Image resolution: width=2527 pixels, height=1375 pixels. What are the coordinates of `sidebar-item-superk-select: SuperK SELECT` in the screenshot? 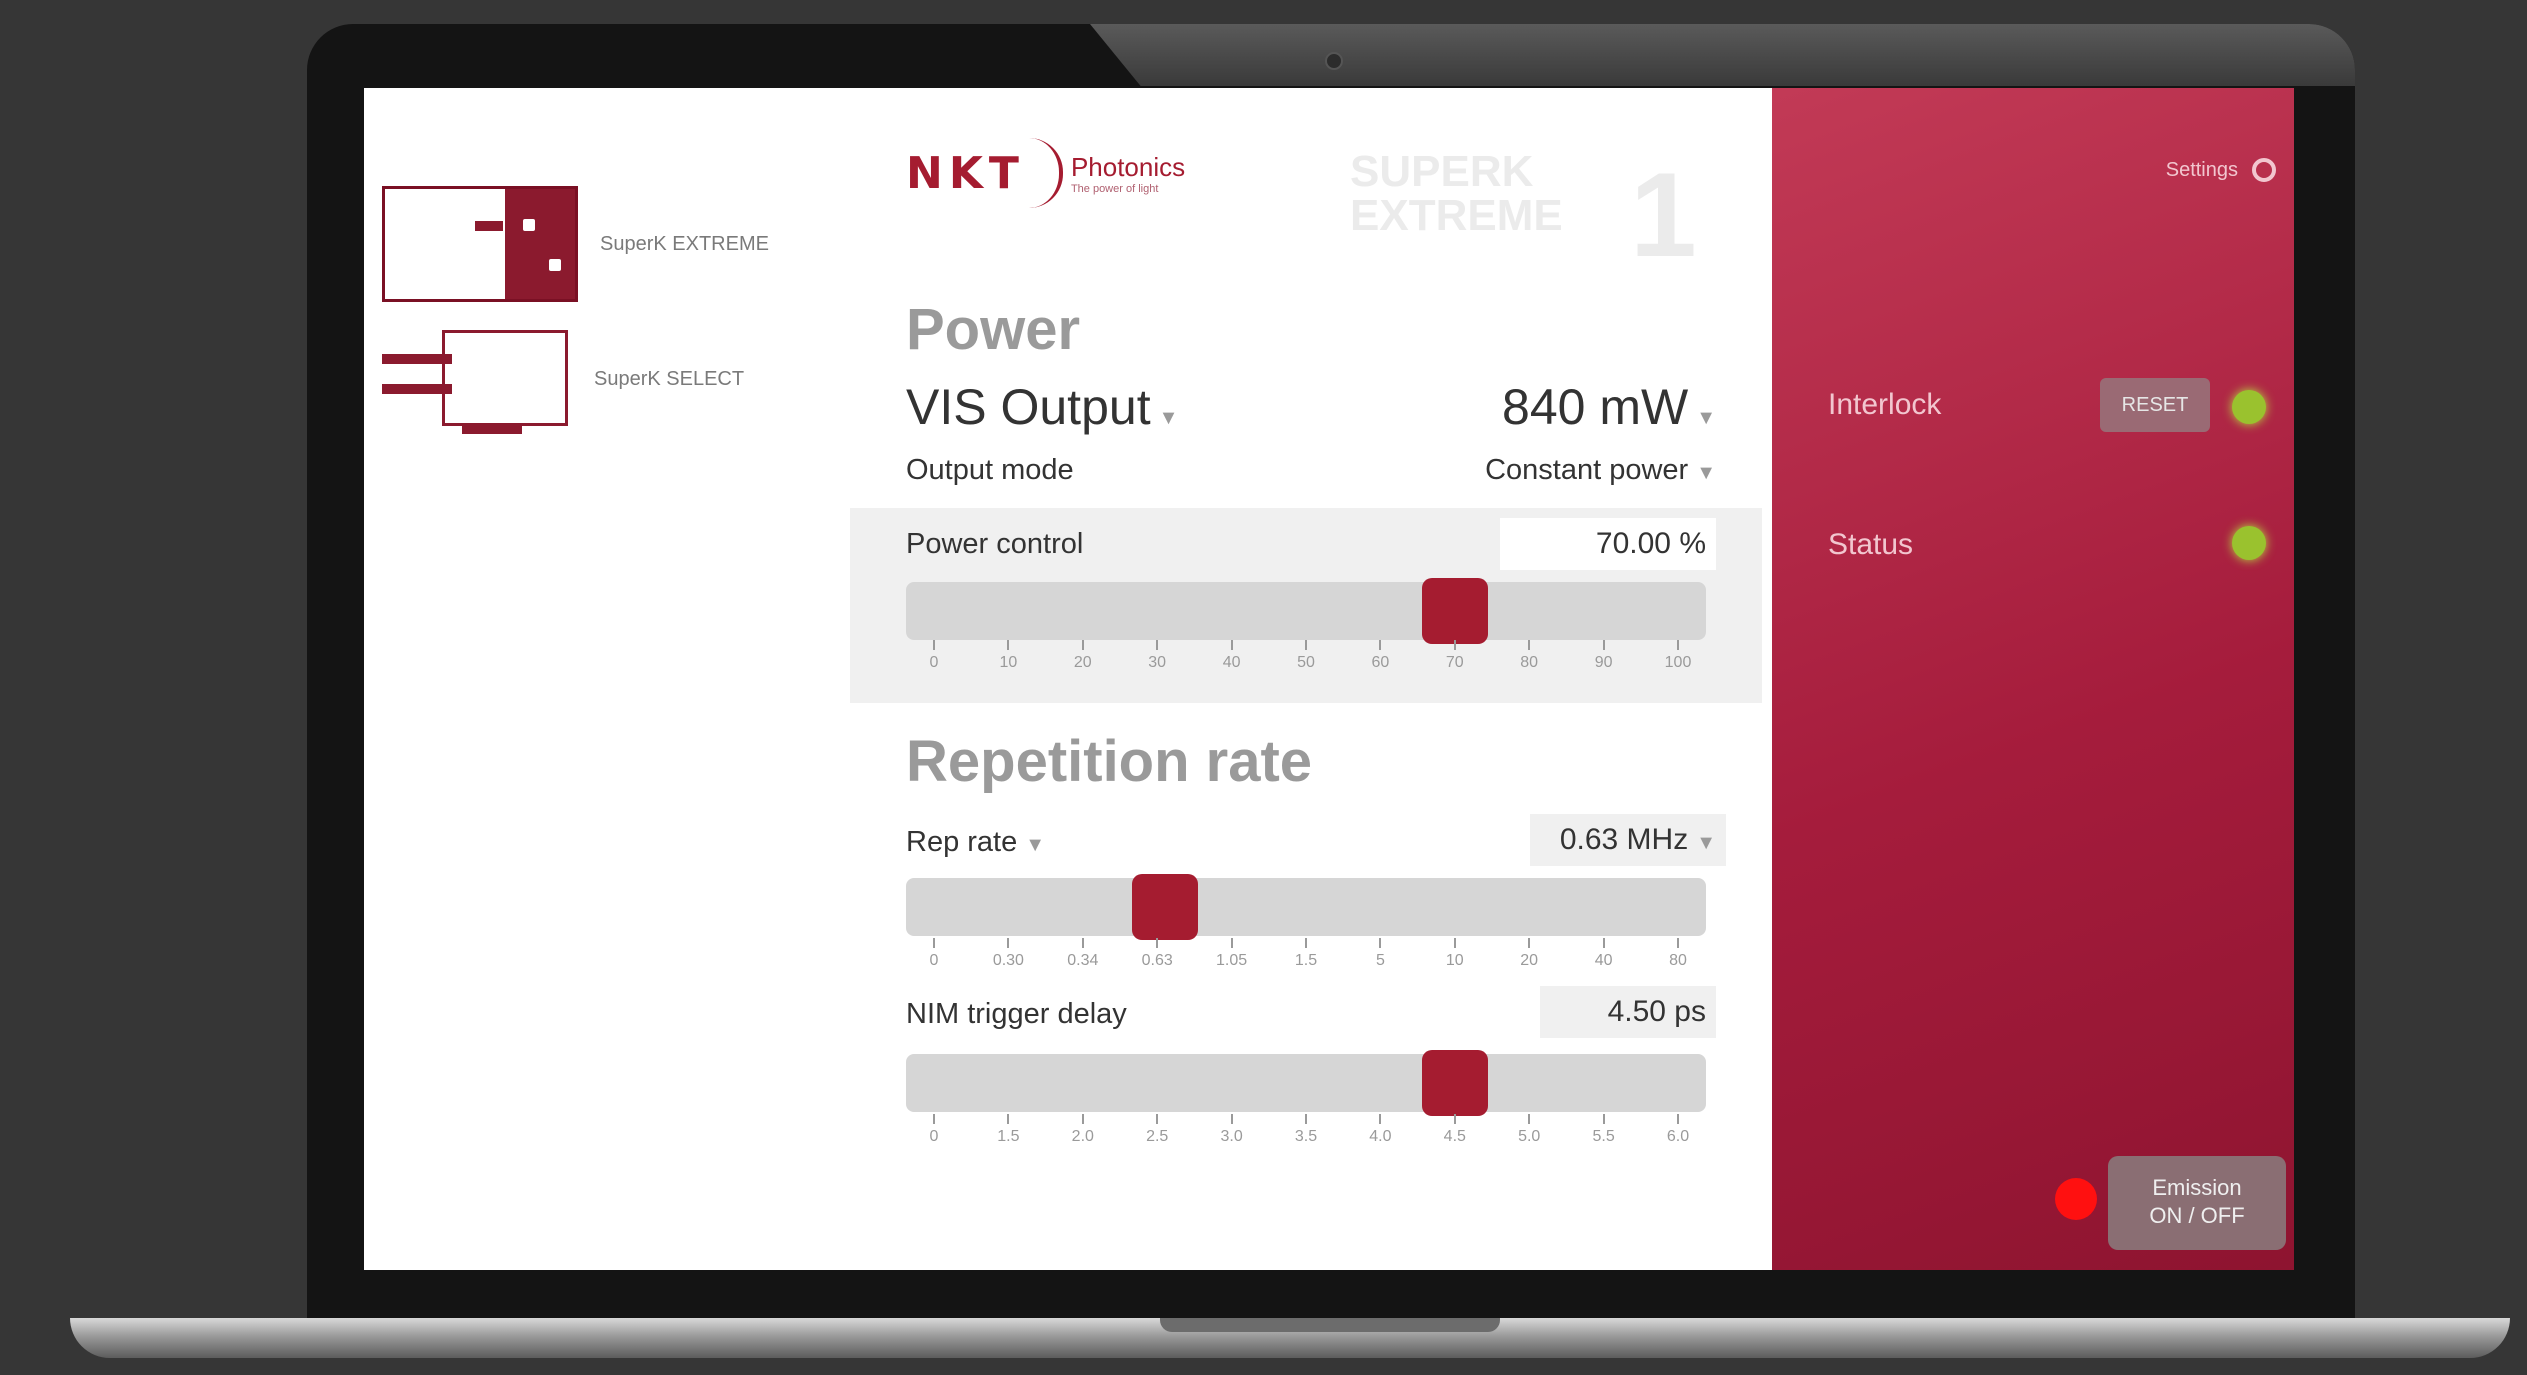 It's located at (563, 379).